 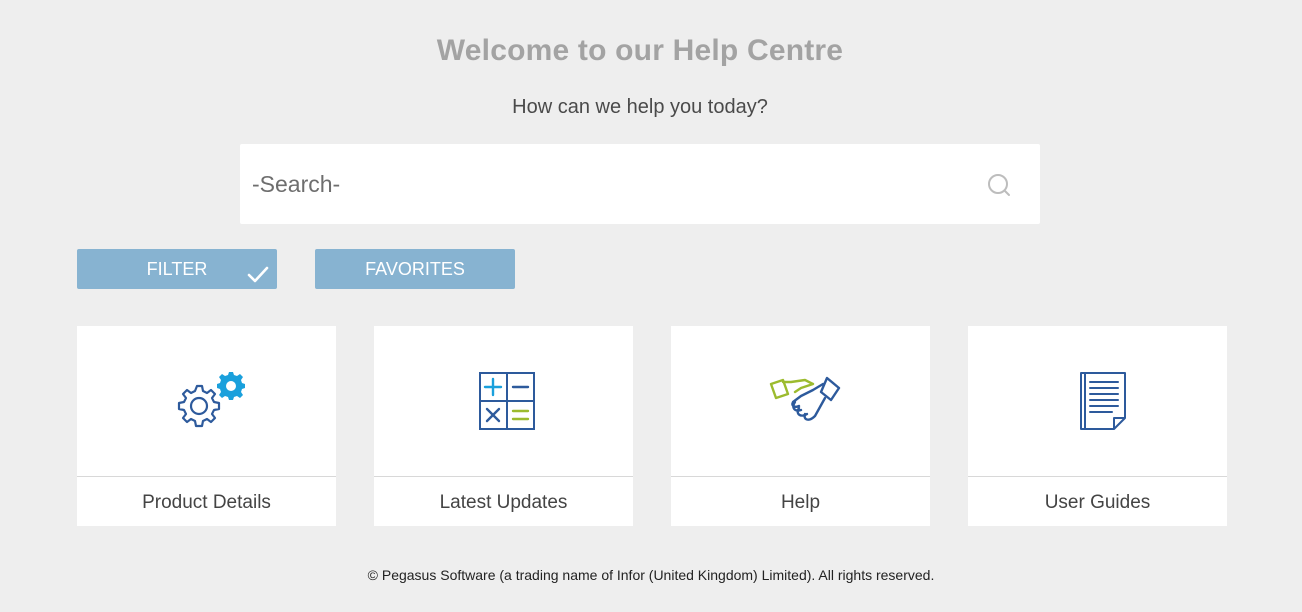 I want to click on search-box, so click(x=640, y=184).